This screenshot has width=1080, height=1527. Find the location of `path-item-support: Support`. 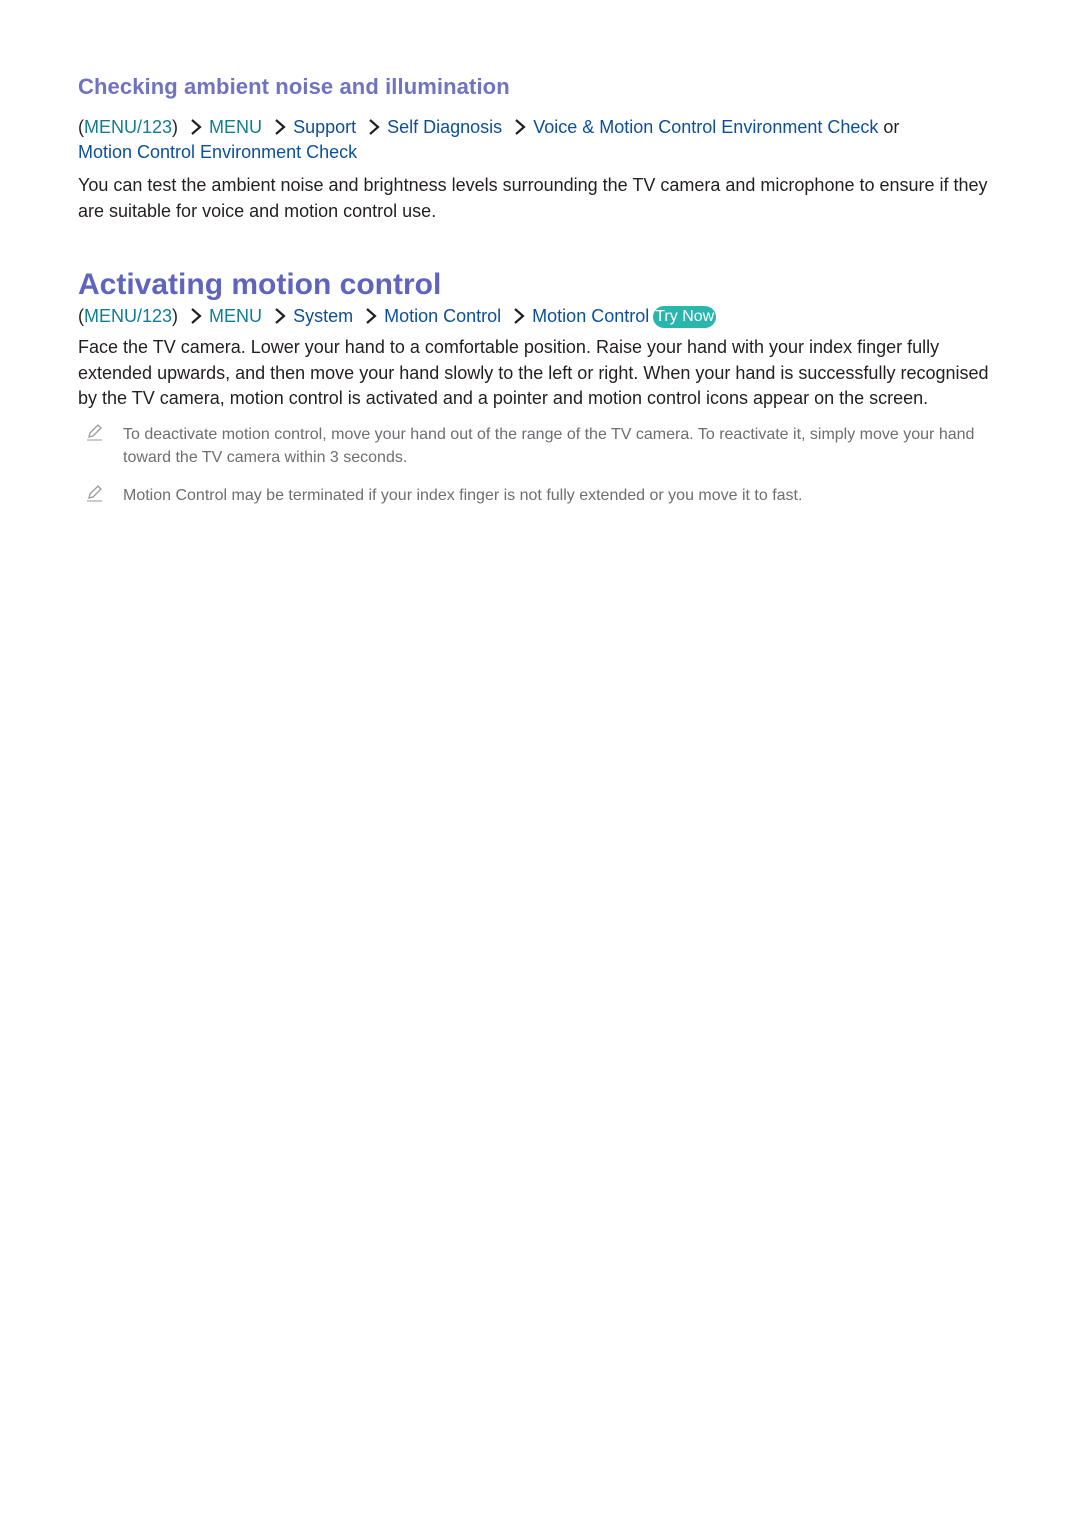

path-item-support: Support is located at coordinates (324, 127).